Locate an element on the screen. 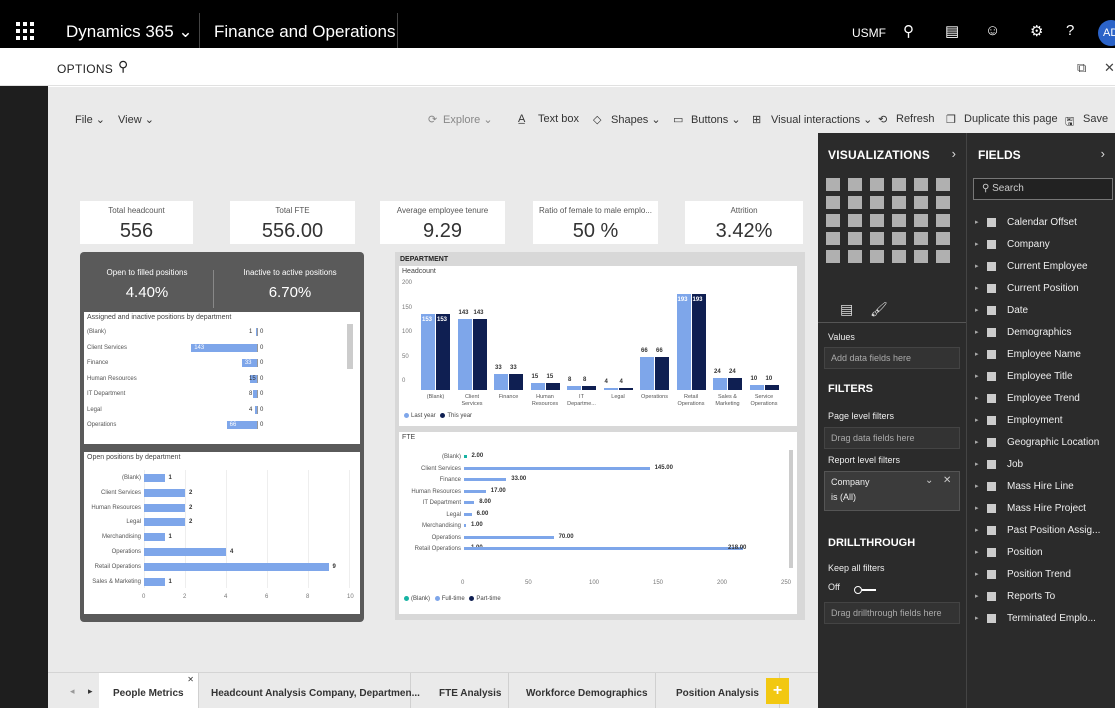 Image resolution: width=1115 pixels, height=708 pixels. collapse-chevron-icon: › is located at coordinates (954, 153).